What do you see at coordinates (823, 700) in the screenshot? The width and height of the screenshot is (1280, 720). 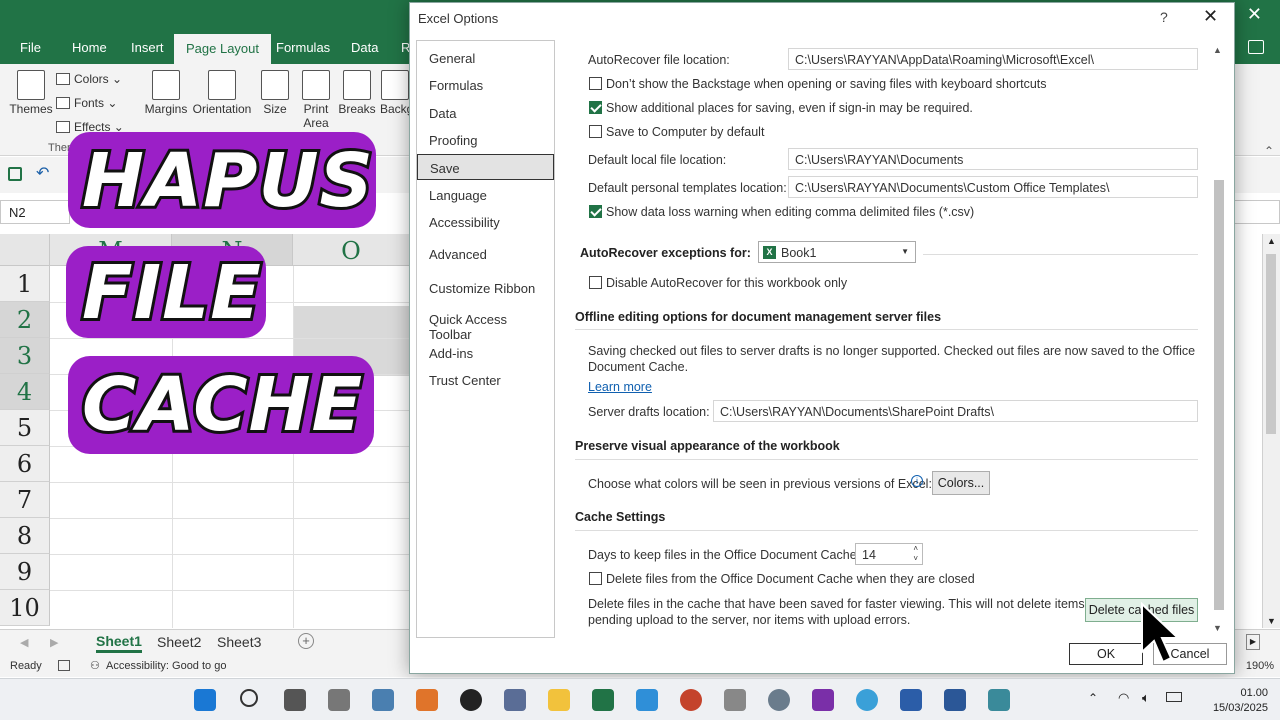 I see `onenote-icon` at bounding box center [823, 700].